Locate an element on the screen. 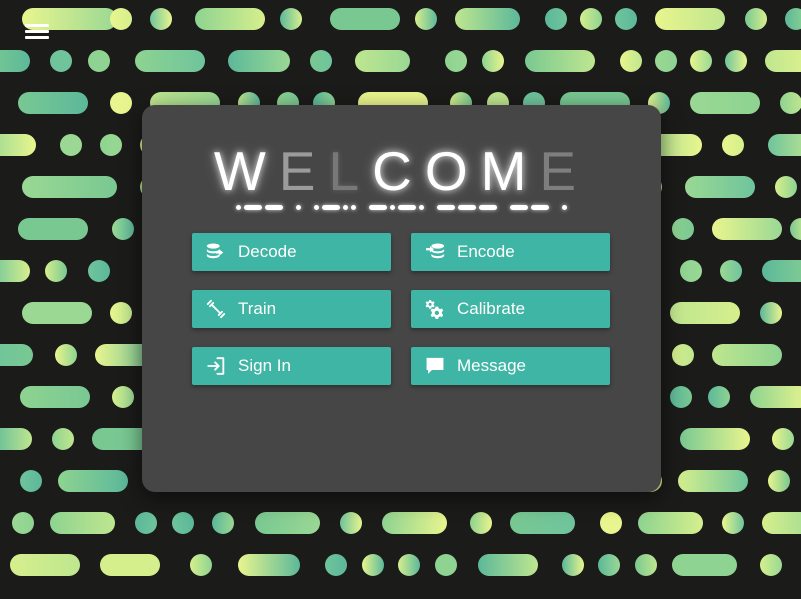 Image resolution: width=801 pixels, height=599 pixels. button-label: Encode is located at coordinates (486, 251).